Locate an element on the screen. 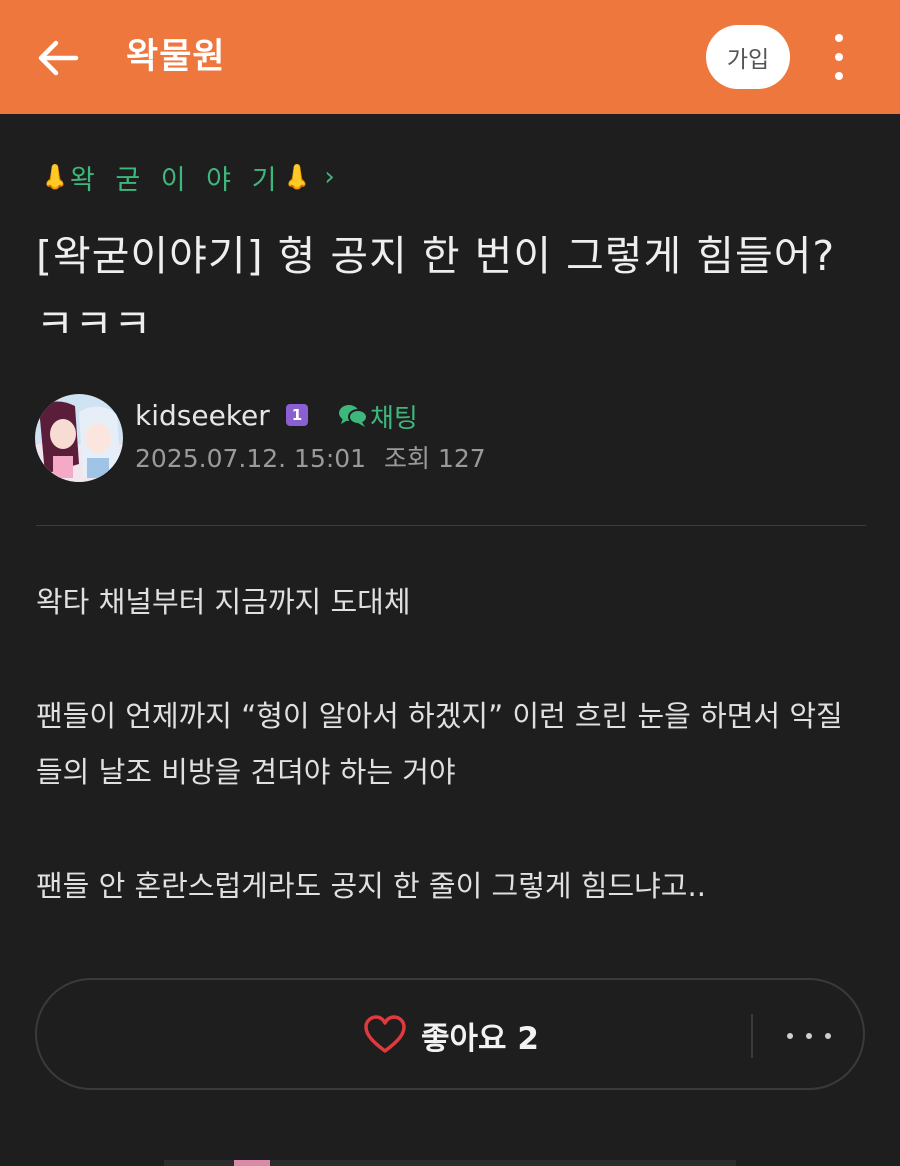 This screenshot has height=1166, width=900. action-divider is located at coordinates (752, 1036).